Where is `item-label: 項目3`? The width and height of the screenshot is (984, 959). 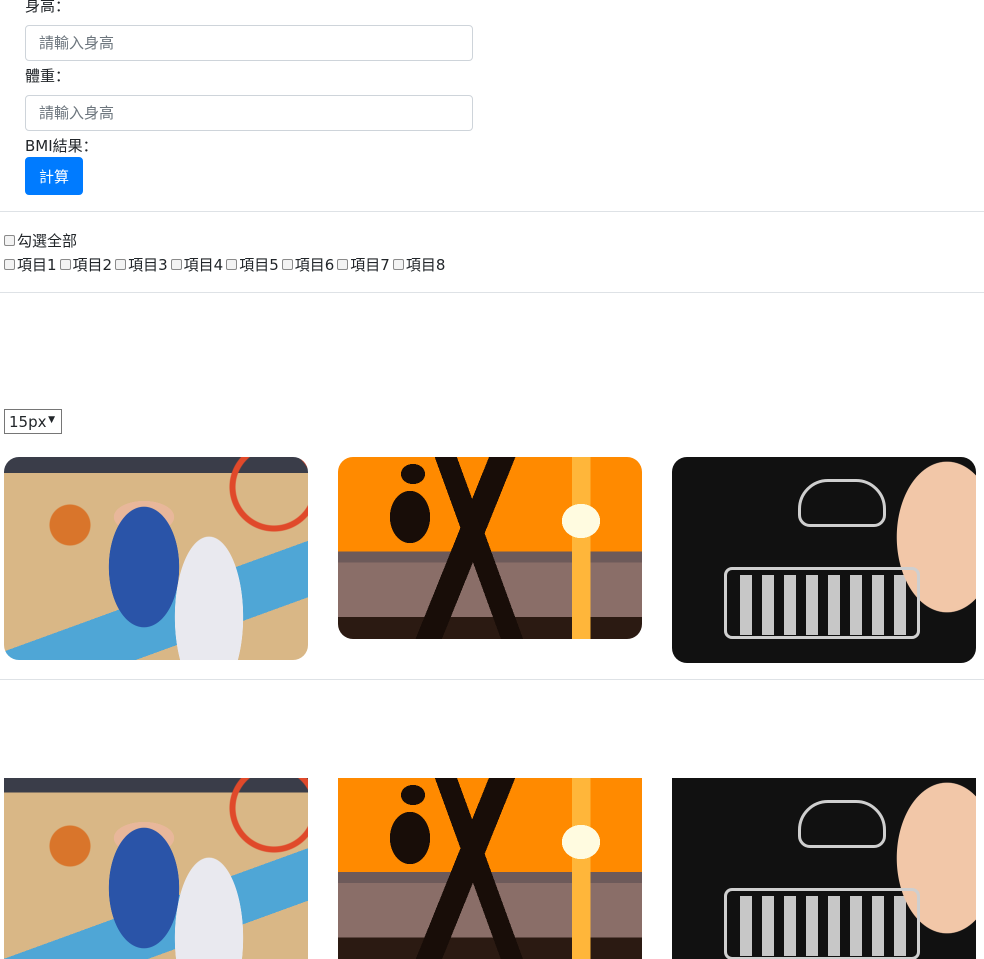
item-label: 項目3 is located at coordinates (148, 265).